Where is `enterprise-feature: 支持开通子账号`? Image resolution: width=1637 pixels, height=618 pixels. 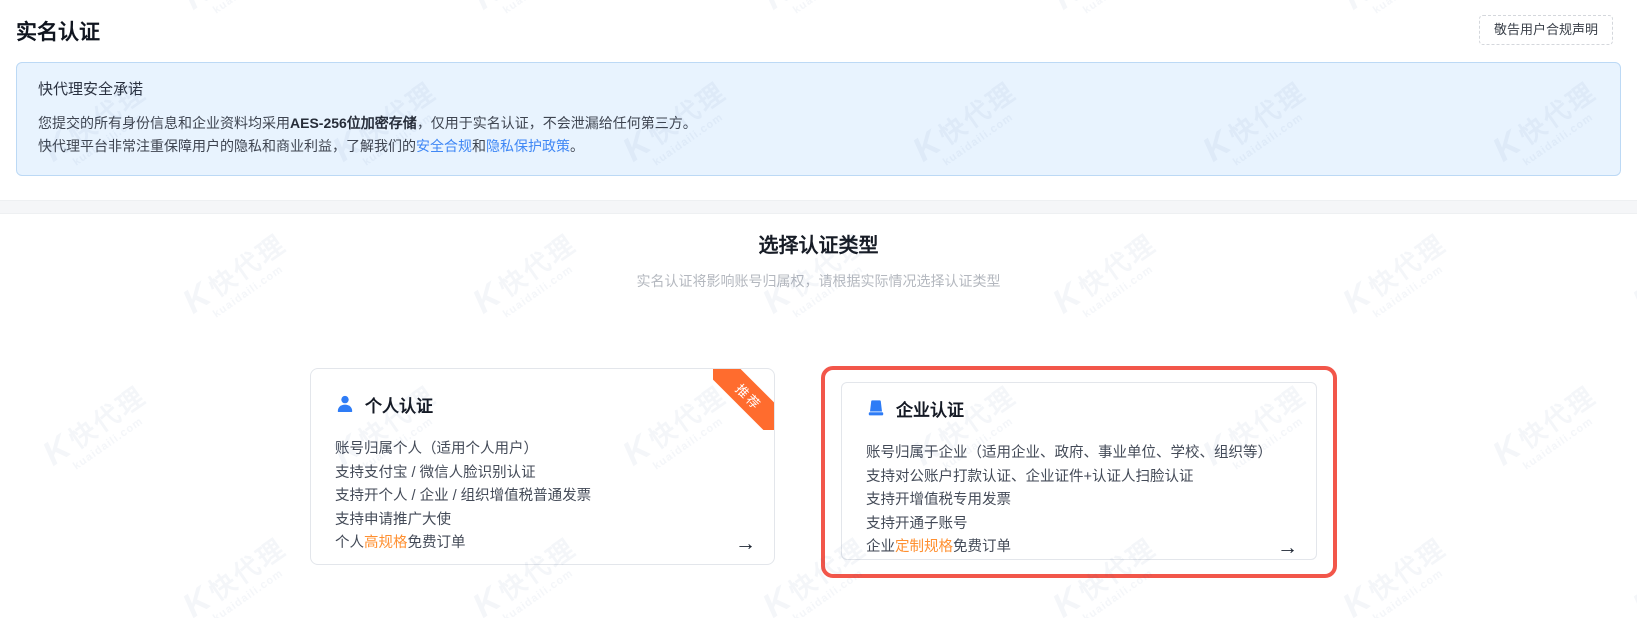
enterprise-feature: 支持开通子账号 is located at coordinates (917, 523).